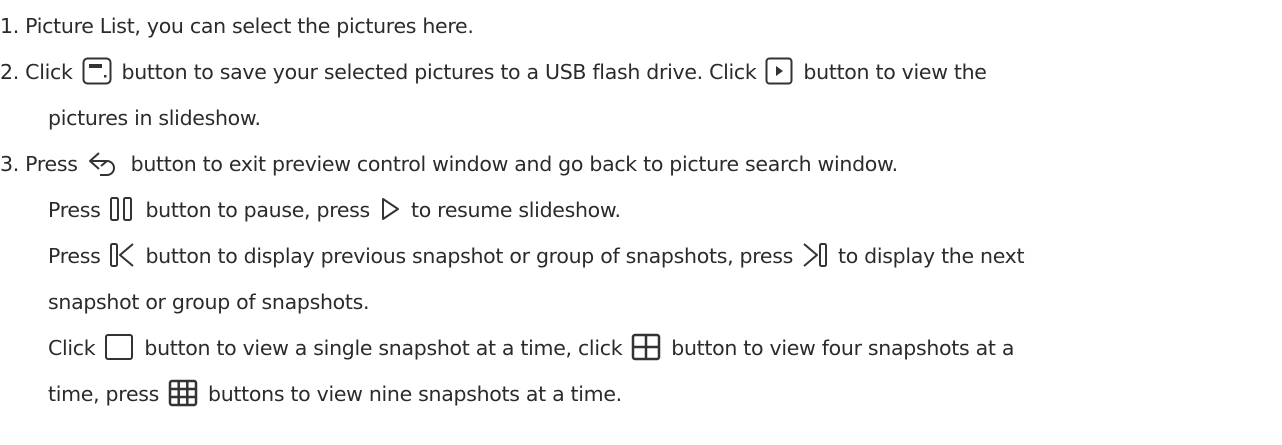  I want to click on item-3-text-i: snapshot or group of snapshots., so click(209, 302).